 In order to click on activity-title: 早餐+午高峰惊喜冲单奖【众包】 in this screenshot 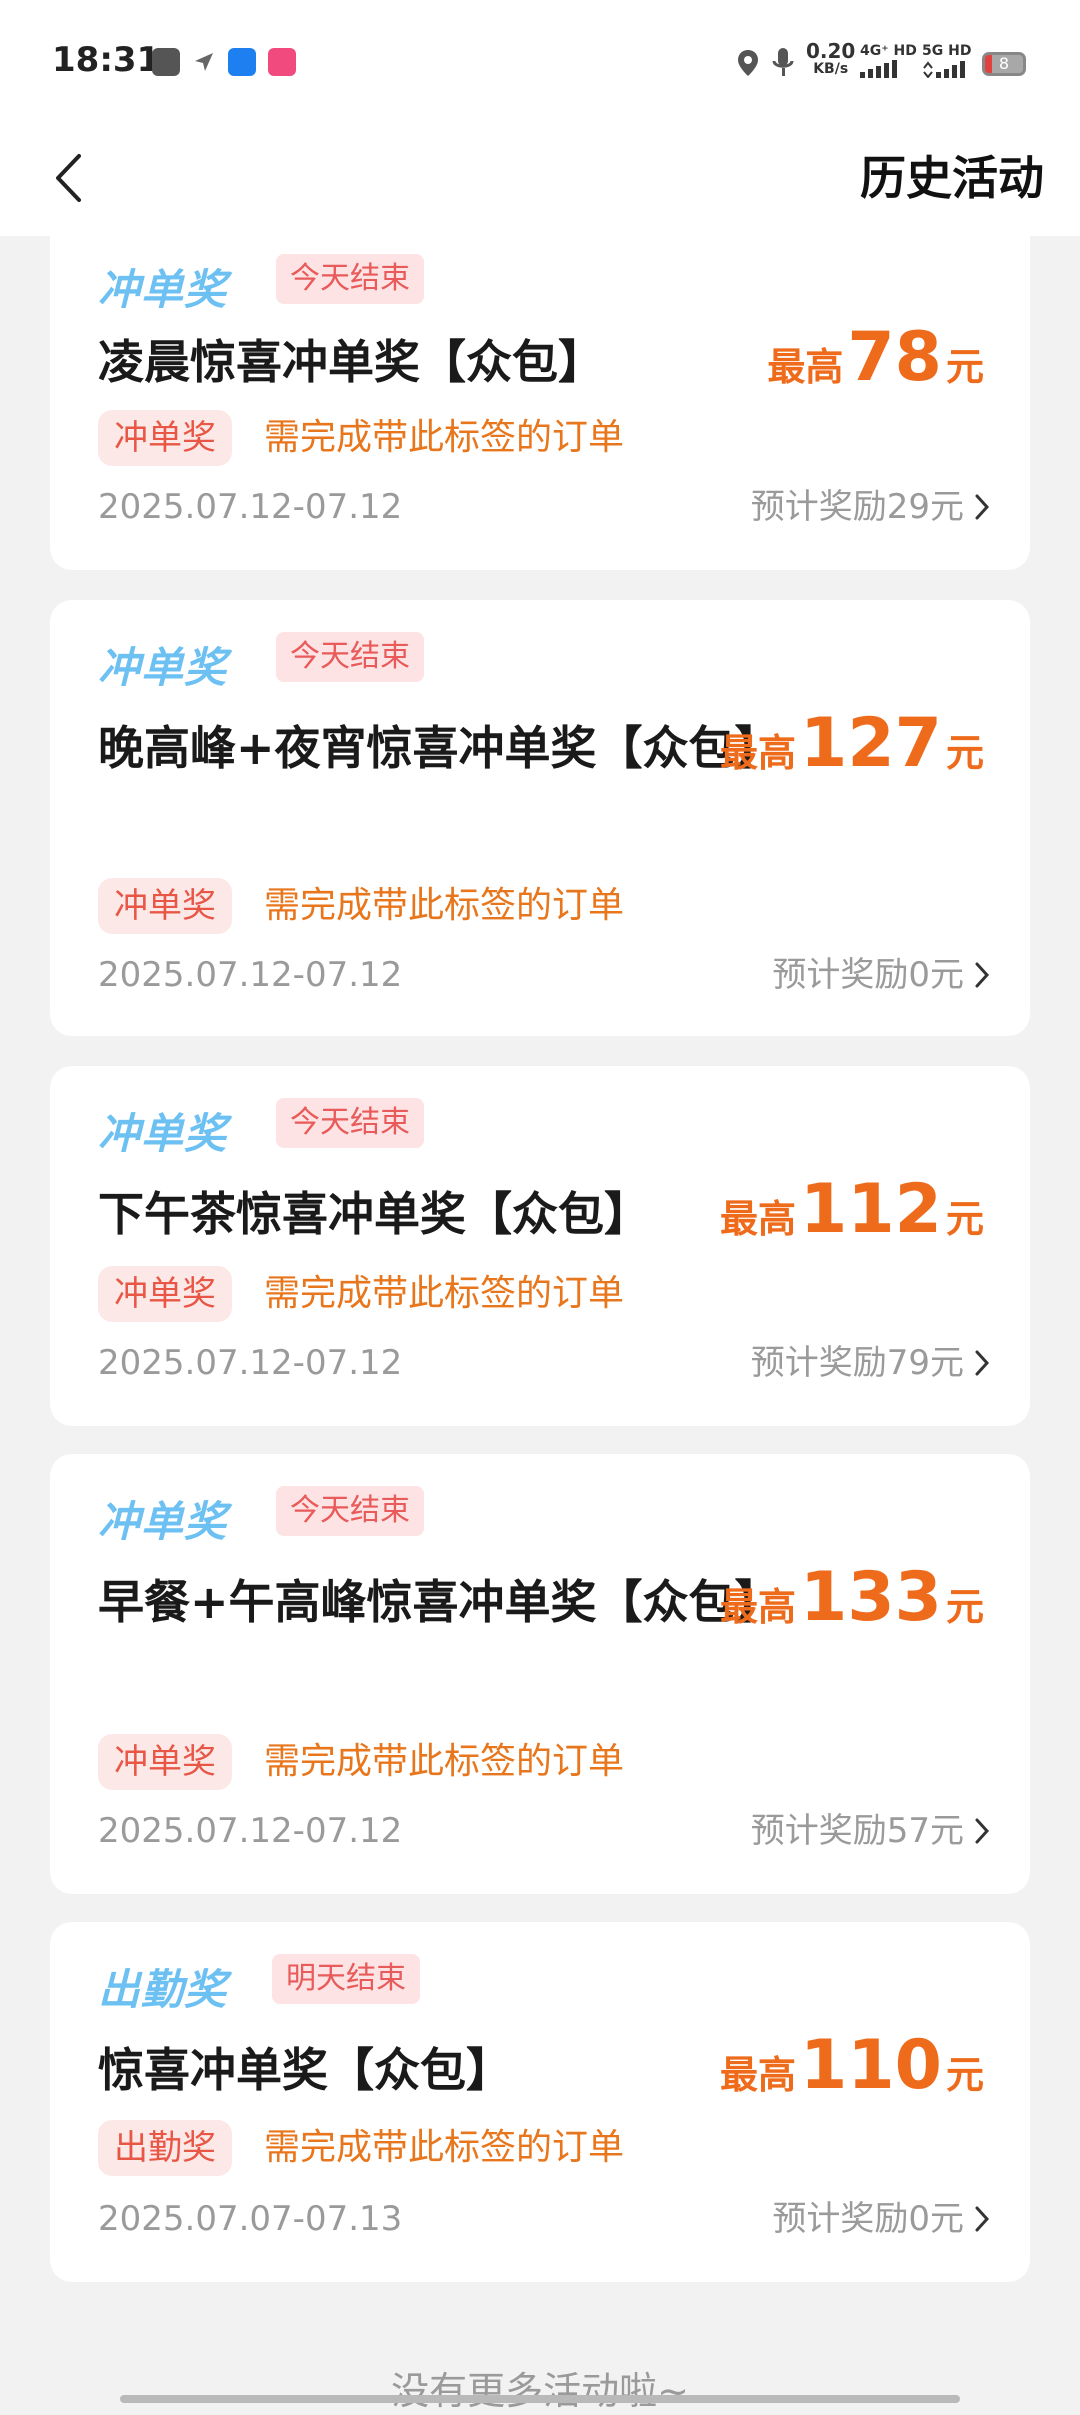, I will do `click(439, 1602)`.